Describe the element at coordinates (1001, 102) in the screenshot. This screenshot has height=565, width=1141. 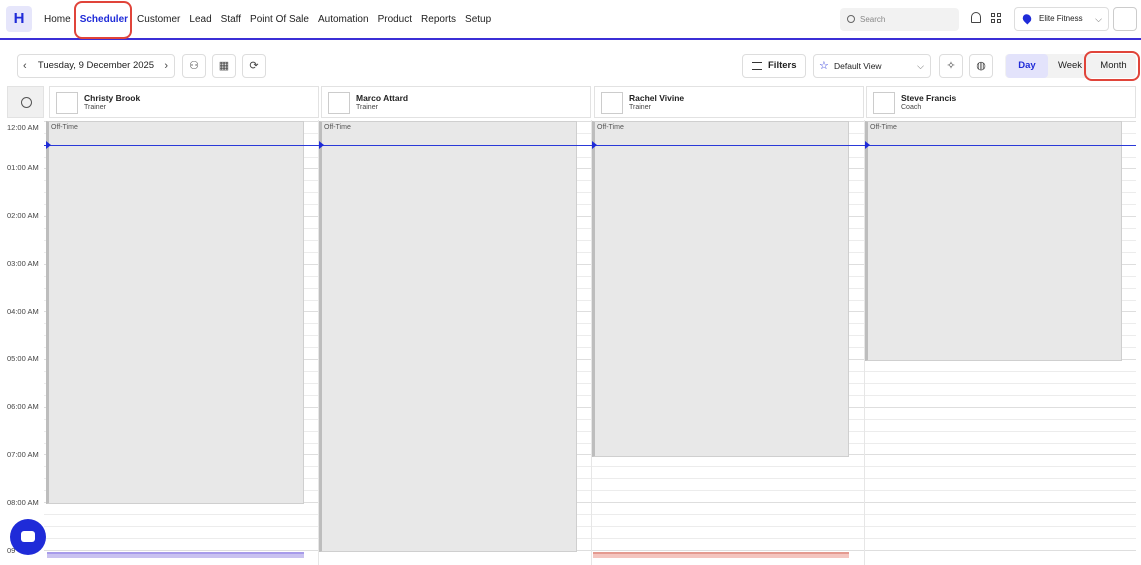
I see `staff-header-steve: Steve Francis Coach` at that location.